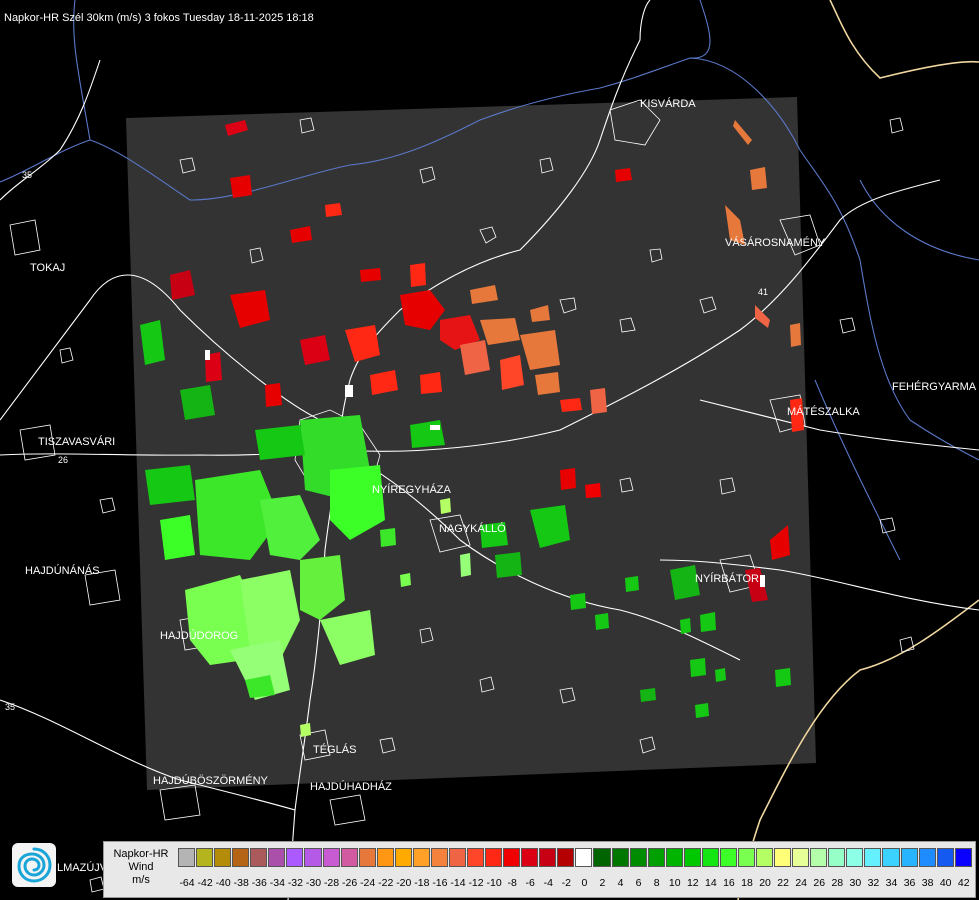 The image size is (979, 900). What do you see at coordinates (350, 883) in the screenshot?
I see `legend-tick-label: -26` at bounding box center [350, 883].